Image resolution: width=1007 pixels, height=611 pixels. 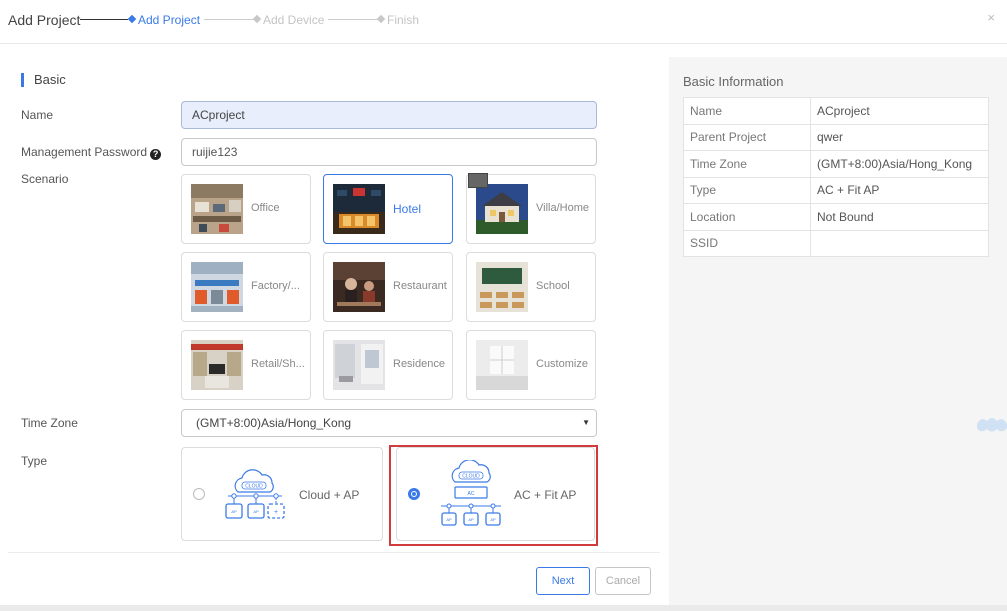 I want to click on scenario-label-hotel: Hotel, so click(x=407, y=209).